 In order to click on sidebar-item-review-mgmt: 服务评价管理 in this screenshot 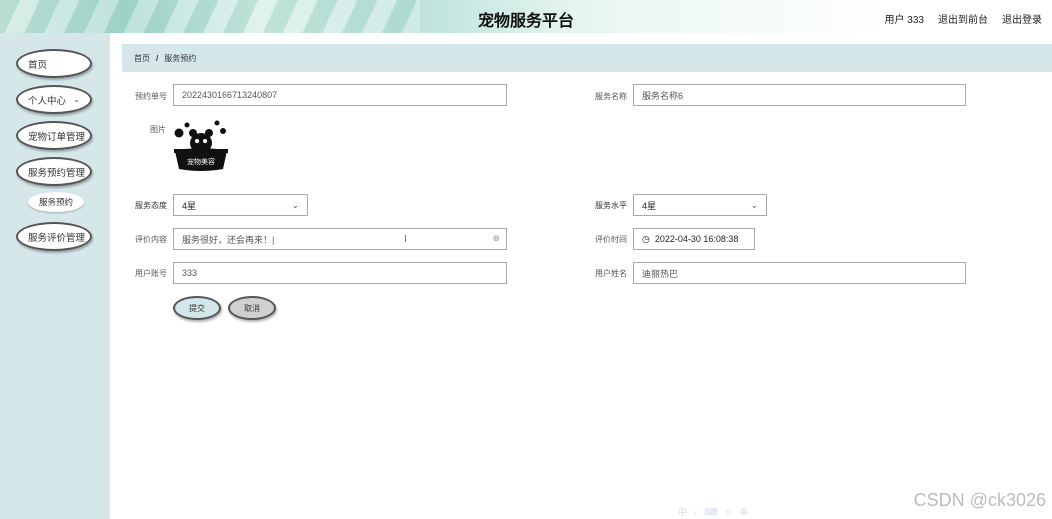, I will do `click(54, 236)`.